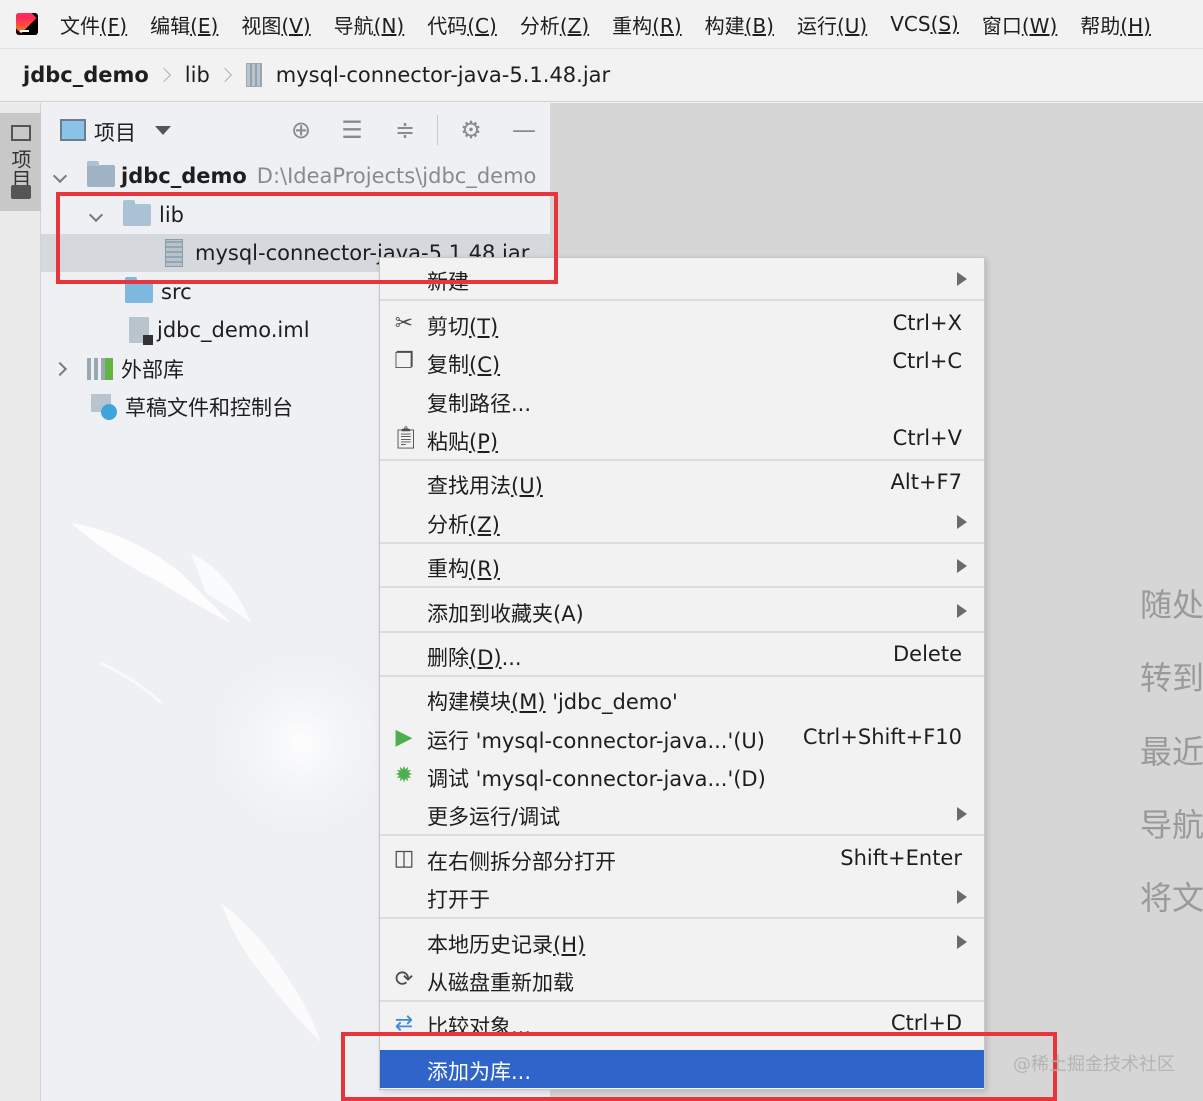  I want to click on menu-edit: 编辑(E), so click(184, 24).